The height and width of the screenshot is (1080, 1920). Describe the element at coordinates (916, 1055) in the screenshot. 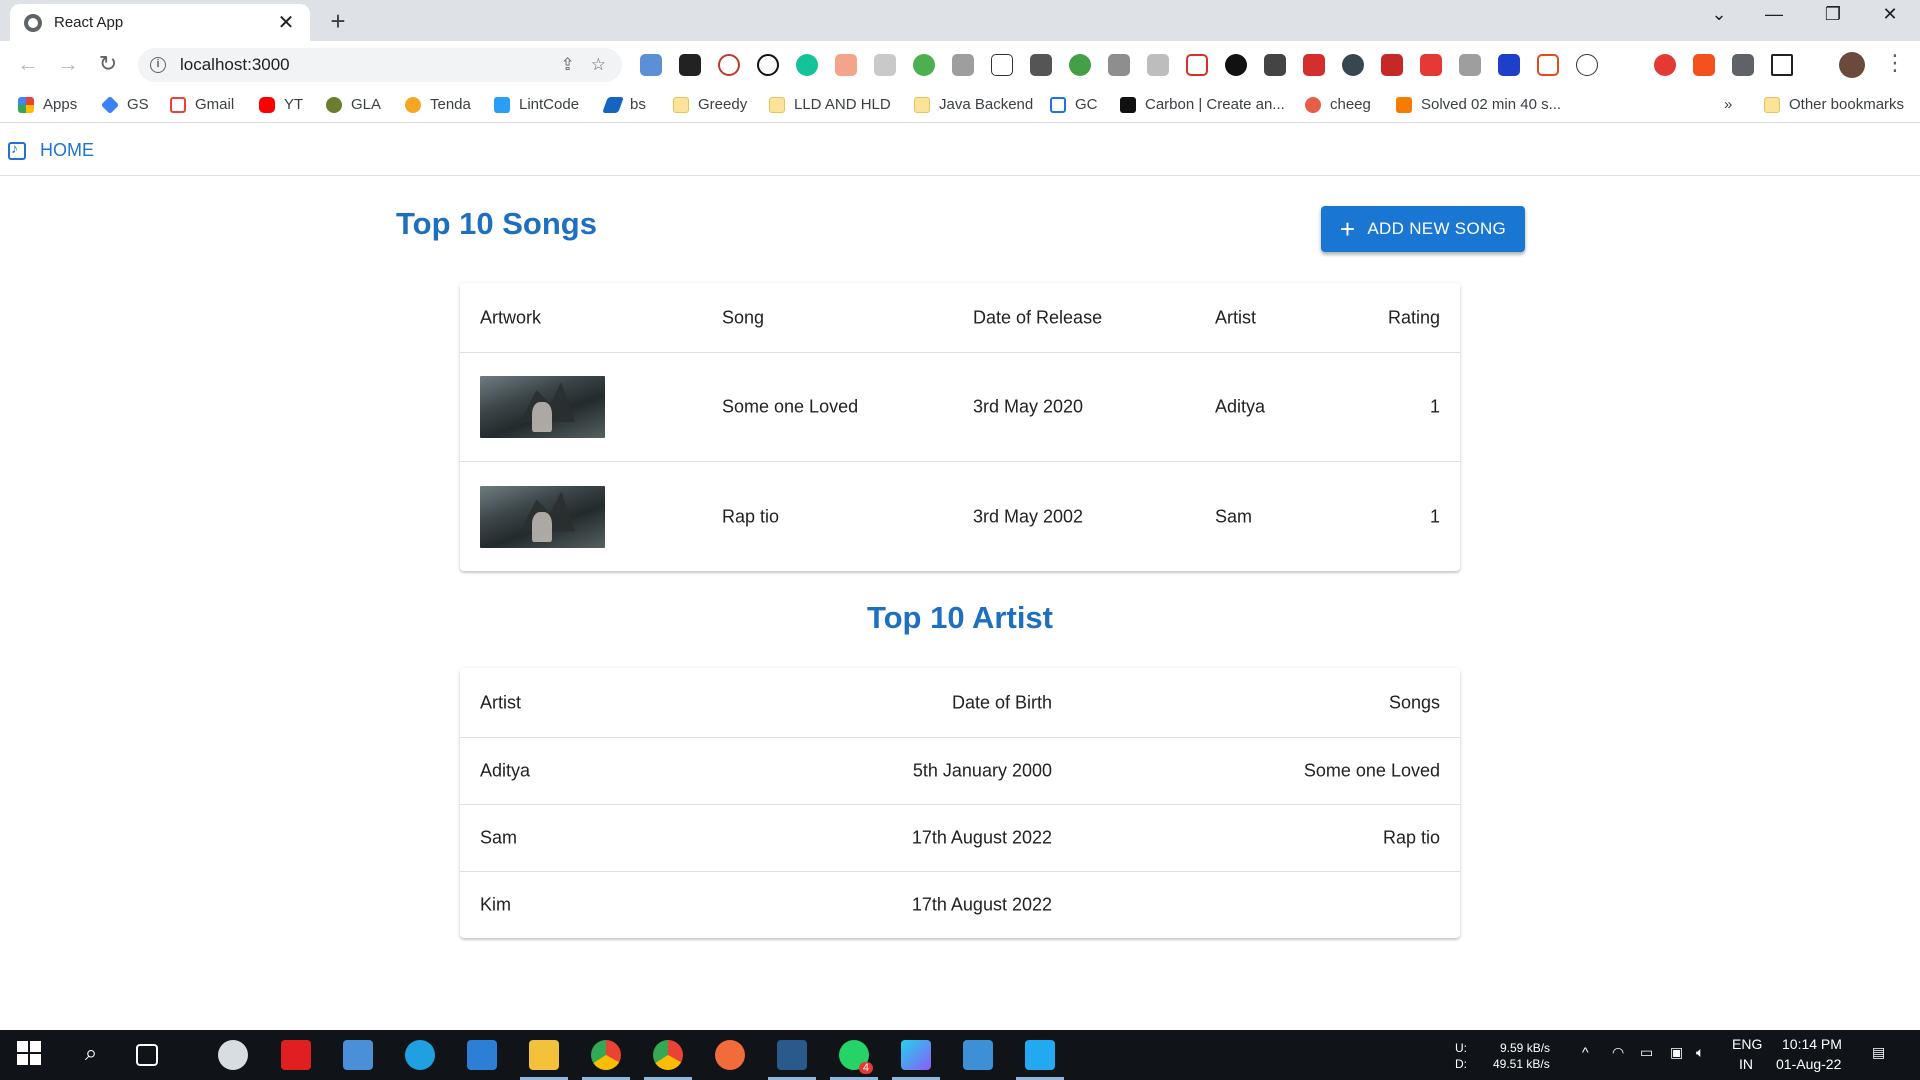

I see `webstorm-icon` at that location.